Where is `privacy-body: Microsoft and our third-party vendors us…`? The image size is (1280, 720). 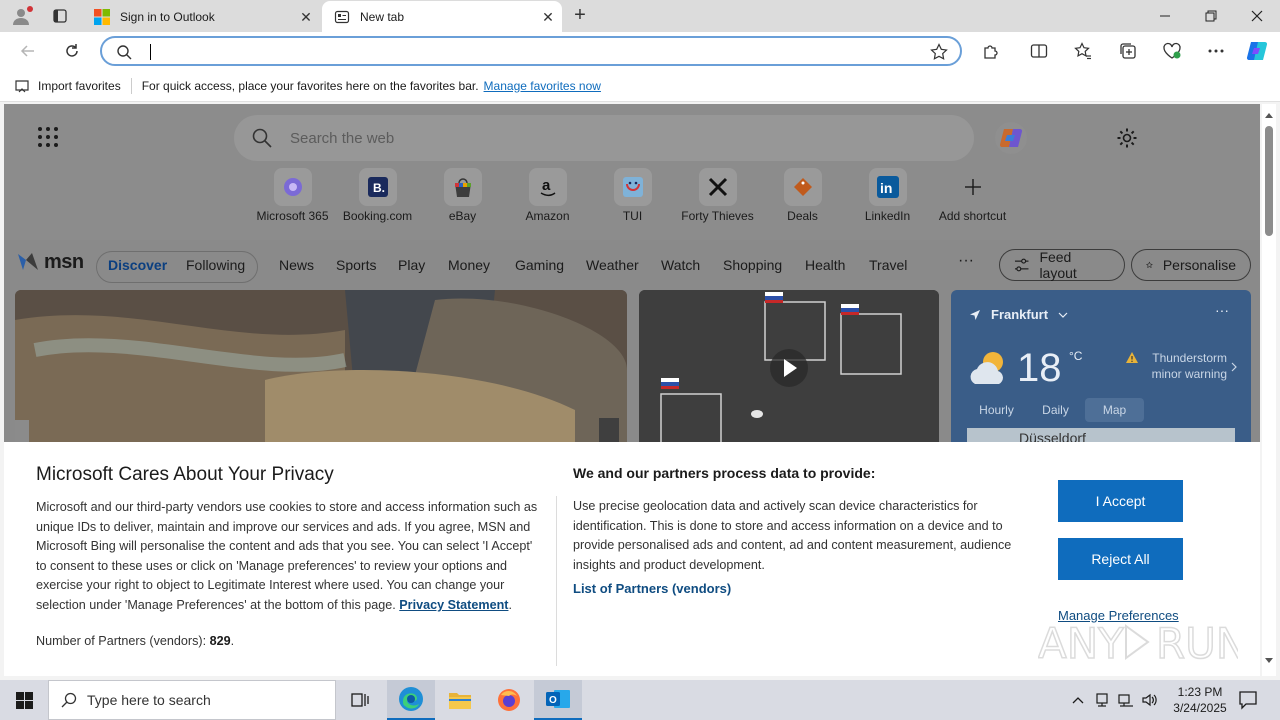 privacy-body: Microsoft and our third-party vendors us… is located at coordinates (291, 557).